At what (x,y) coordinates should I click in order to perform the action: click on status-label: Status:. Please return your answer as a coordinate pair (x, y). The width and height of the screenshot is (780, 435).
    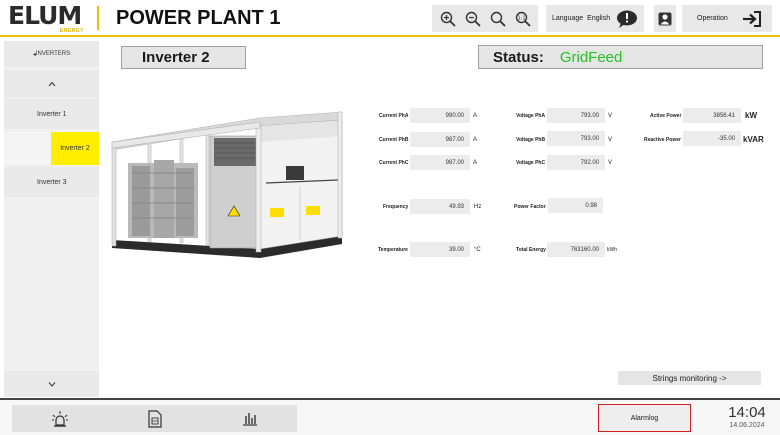
    Looking at the image, I should click on (518, 57).